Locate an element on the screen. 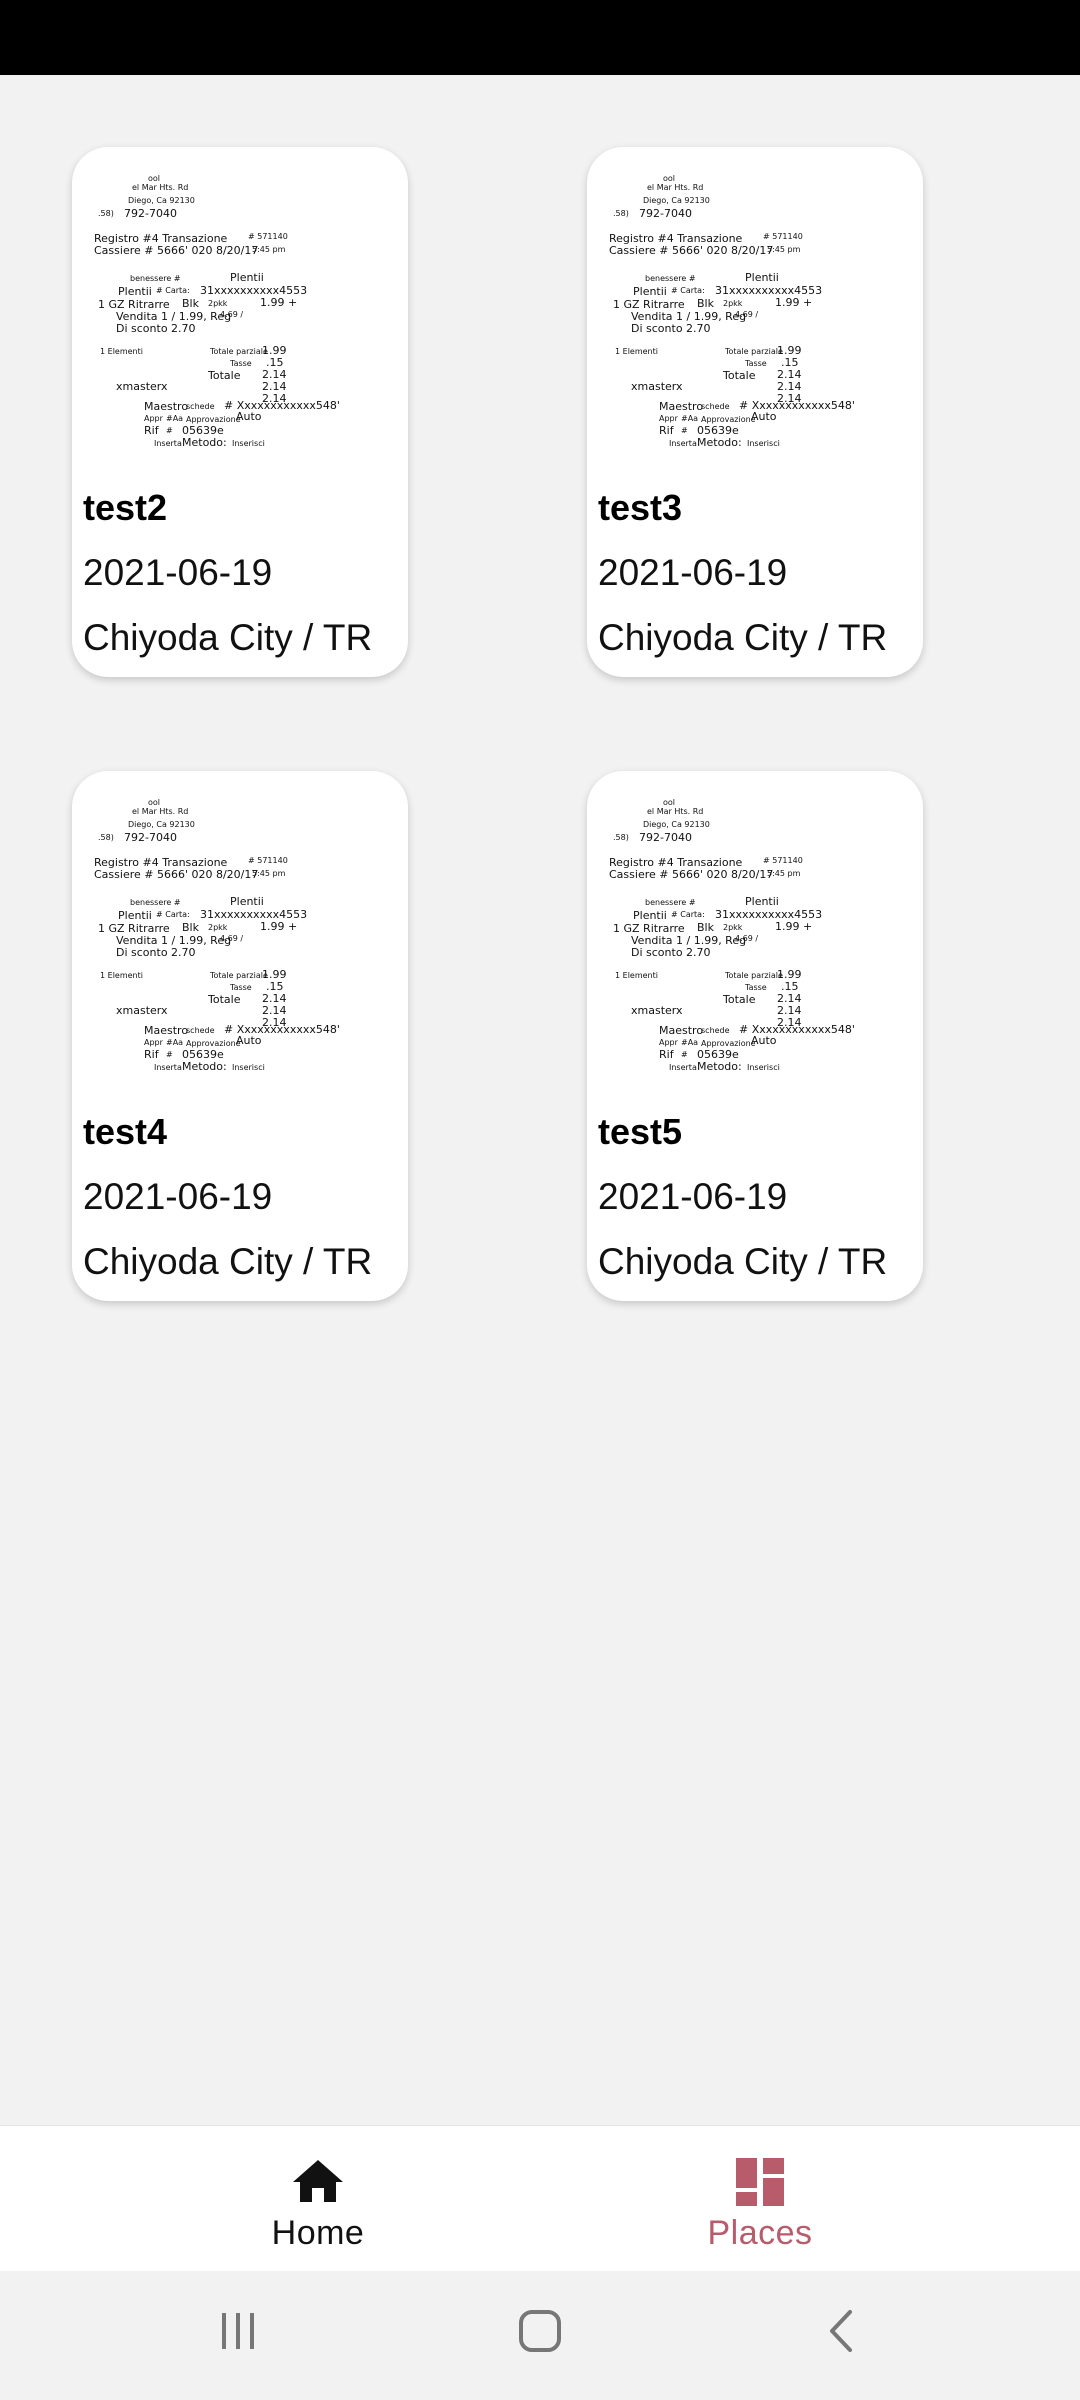 The width and height of the screenshot is (1080, 2400). receipt-text: Totale is located at coordinates (739, 375).